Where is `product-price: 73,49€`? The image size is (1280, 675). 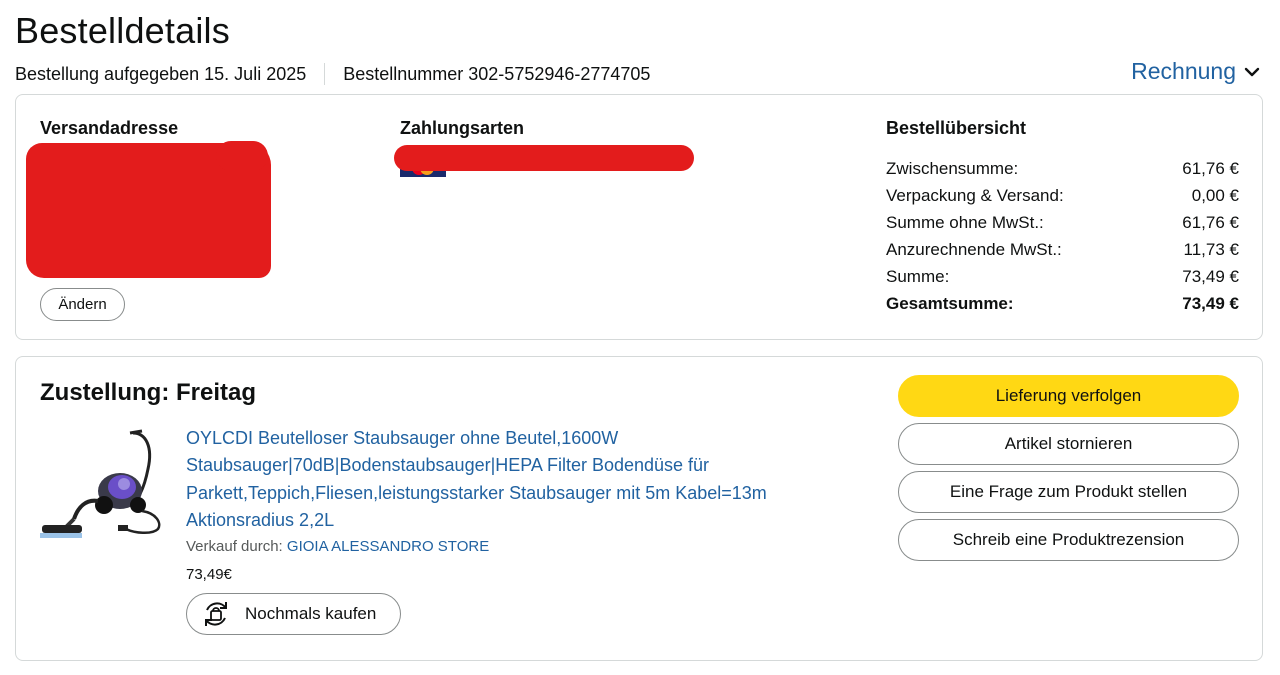
product-price: 73,49€ is located at coordinates (209, 574).